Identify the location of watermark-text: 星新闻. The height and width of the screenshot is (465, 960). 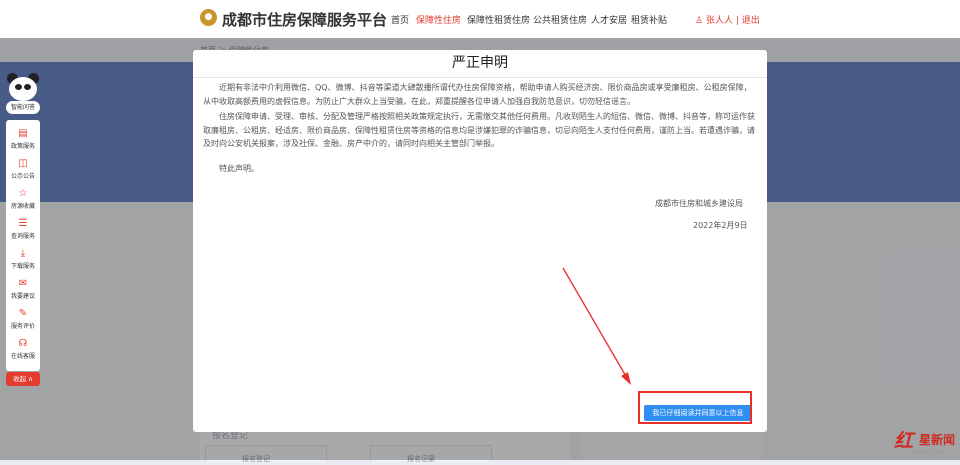
(937, 440).